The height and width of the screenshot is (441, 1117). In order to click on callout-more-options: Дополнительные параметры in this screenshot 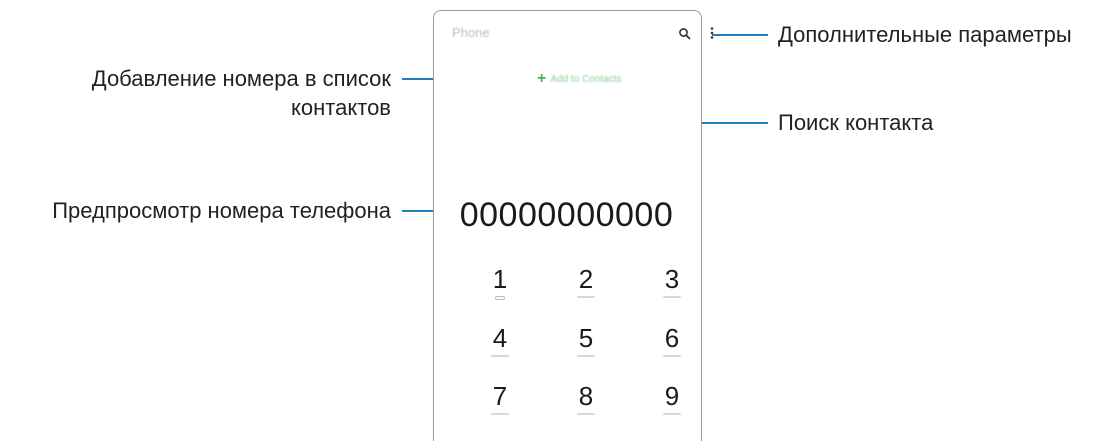, I will do `click(925, 34)`.